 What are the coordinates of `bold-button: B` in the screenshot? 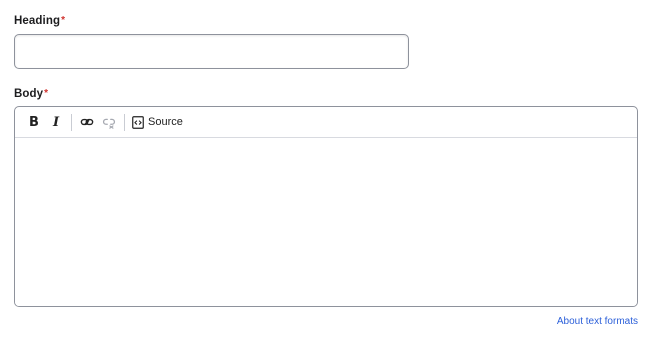 It's located at (34, 122).